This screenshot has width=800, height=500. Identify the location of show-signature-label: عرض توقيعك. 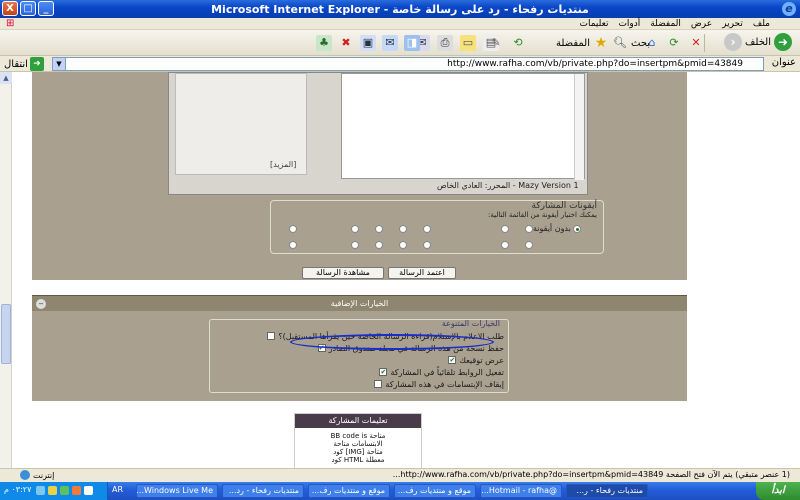
(481, 360).